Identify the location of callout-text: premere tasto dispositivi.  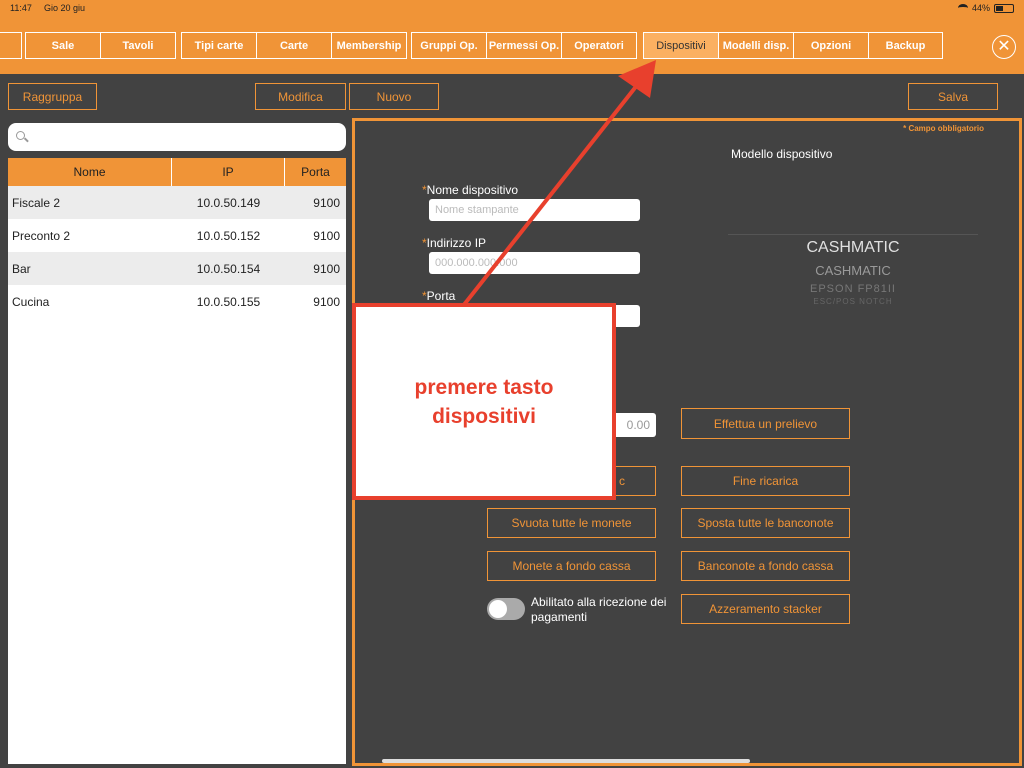
(484, 401).